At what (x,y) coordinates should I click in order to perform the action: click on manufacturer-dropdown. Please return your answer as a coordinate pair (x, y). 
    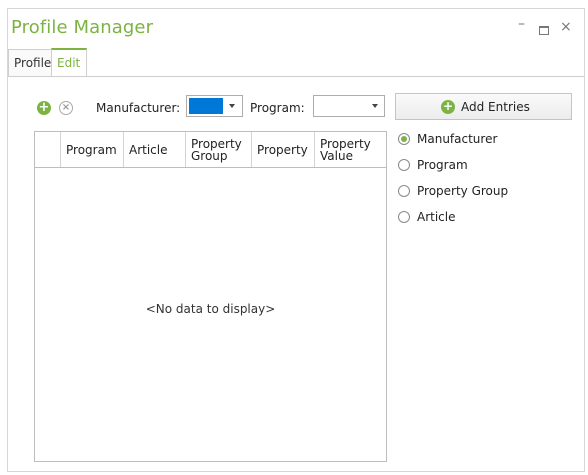
    Looking at the image, I should click on (214, 106).